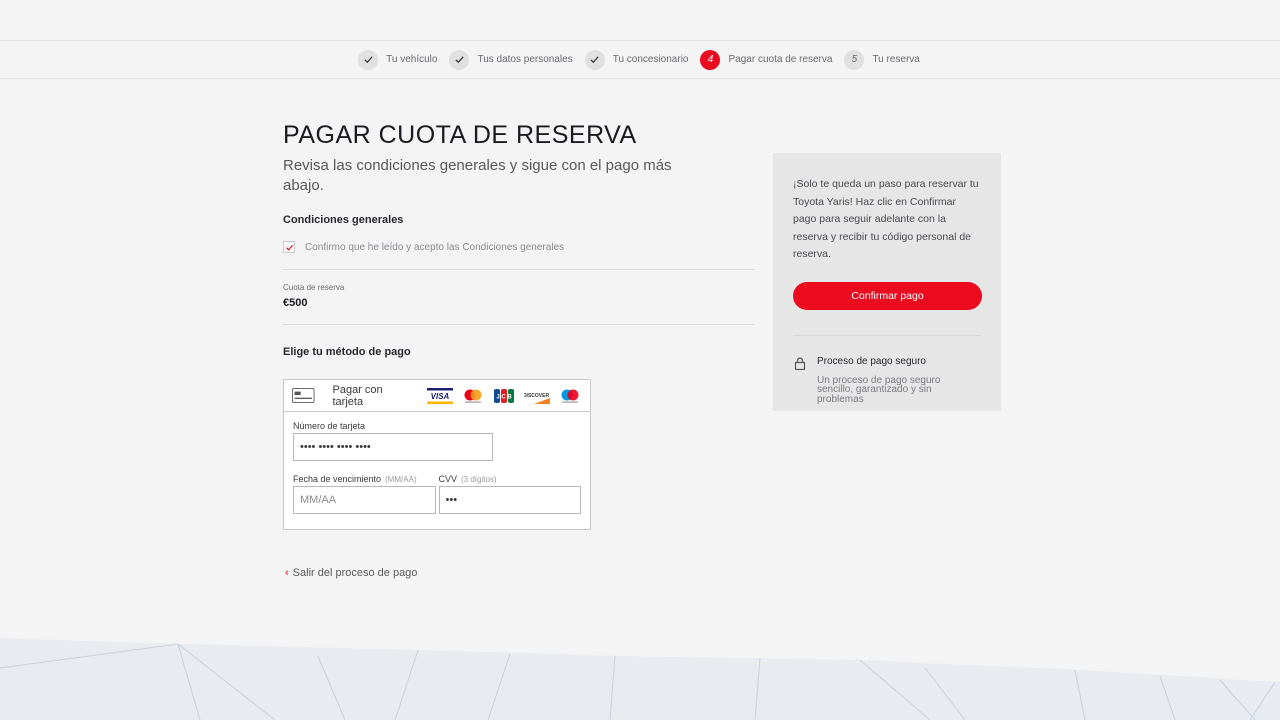 This screenshot has width=1280, height=720. What do you see at coordinates (570, 396) in the screenshot?
I see `maestro-icon` at bounding box center [570, 396].